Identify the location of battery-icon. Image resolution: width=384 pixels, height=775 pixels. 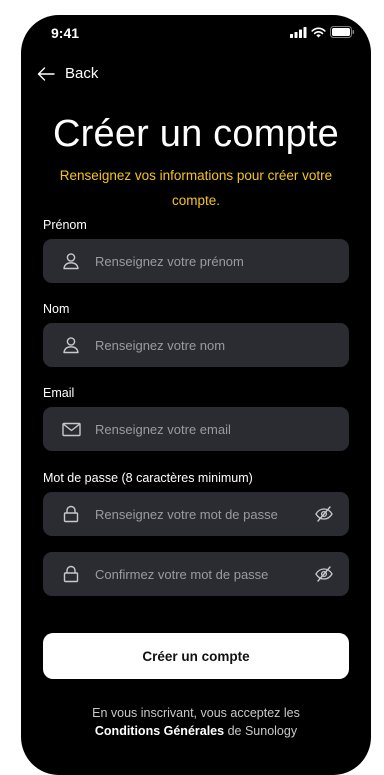
(342, 32).